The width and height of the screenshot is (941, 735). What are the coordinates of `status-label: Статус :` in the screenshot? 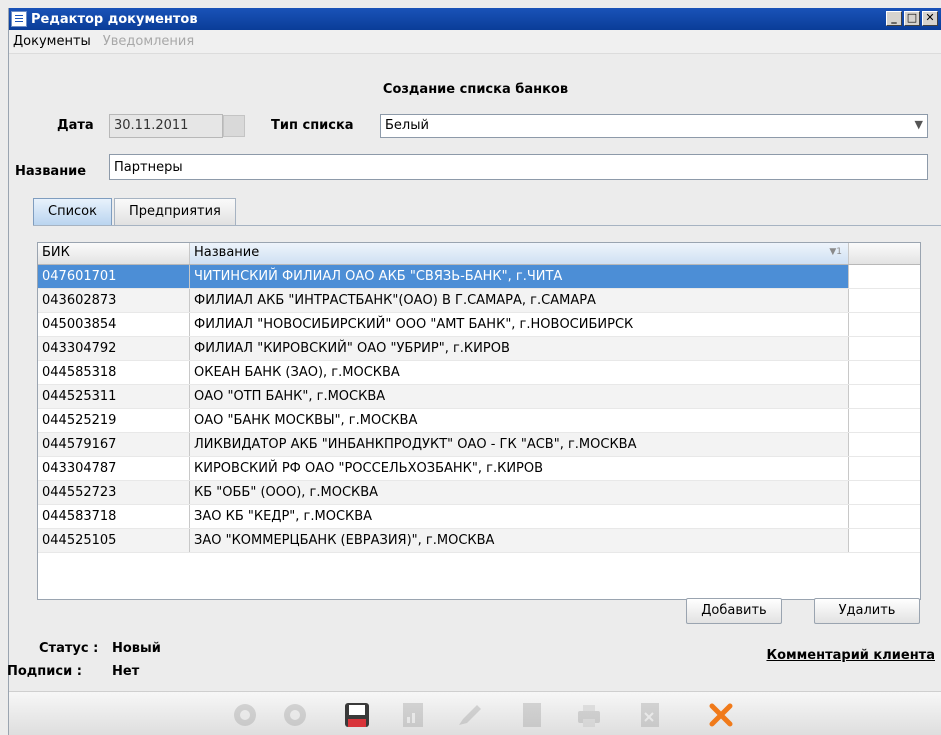 It's located at (69, 648).